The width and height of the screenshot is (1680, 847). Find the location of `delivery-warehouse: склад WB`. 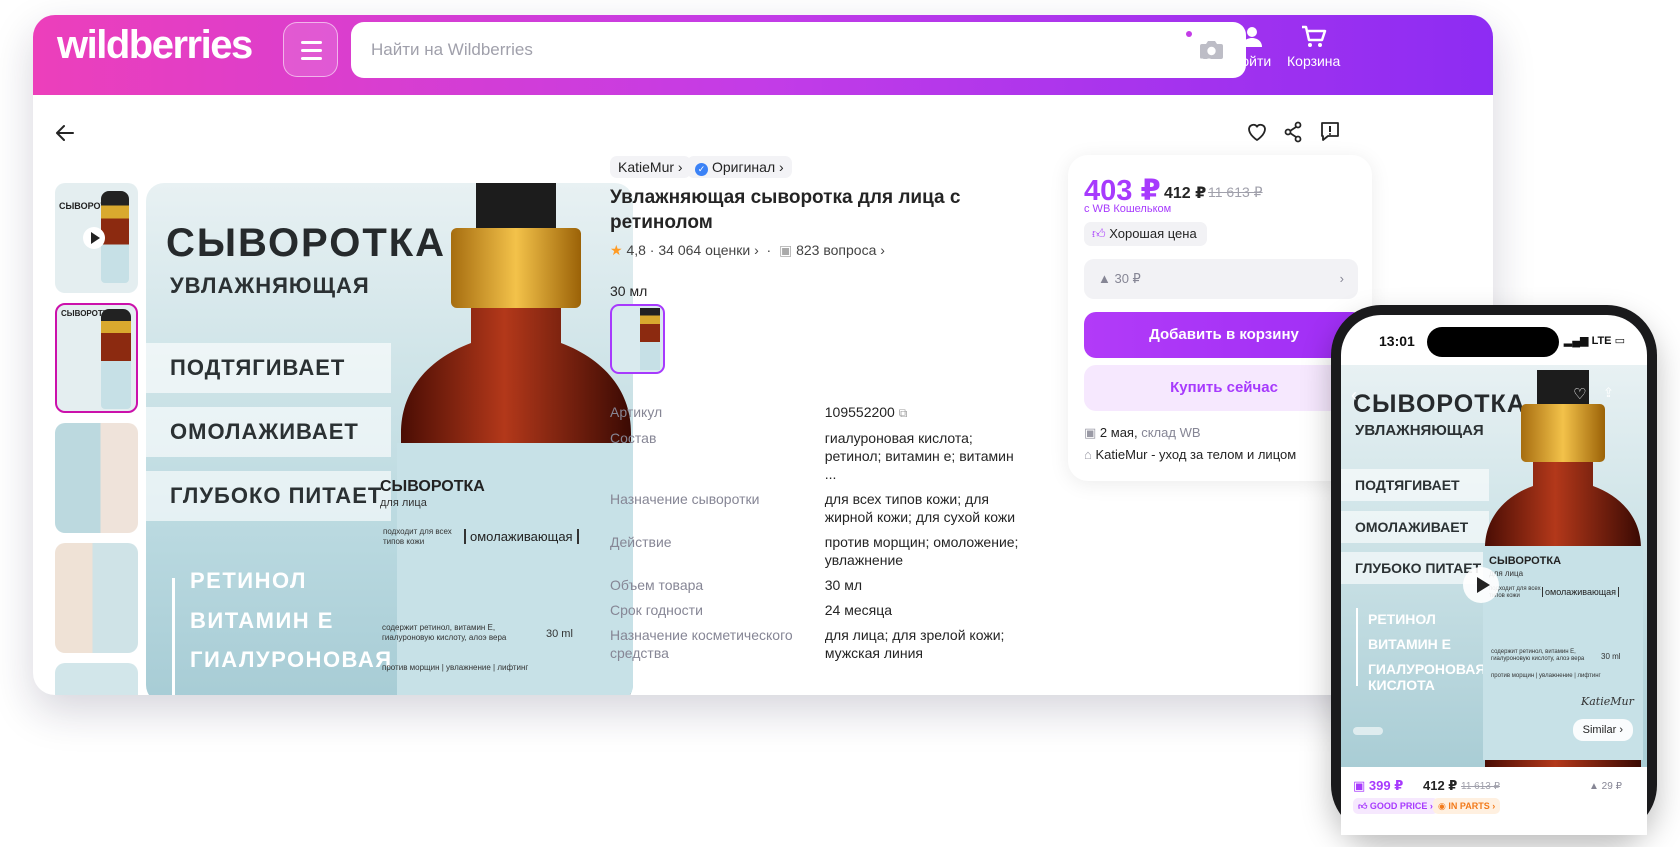

delivery-warehouse: склад WB is located at coordinates (1170, 432).